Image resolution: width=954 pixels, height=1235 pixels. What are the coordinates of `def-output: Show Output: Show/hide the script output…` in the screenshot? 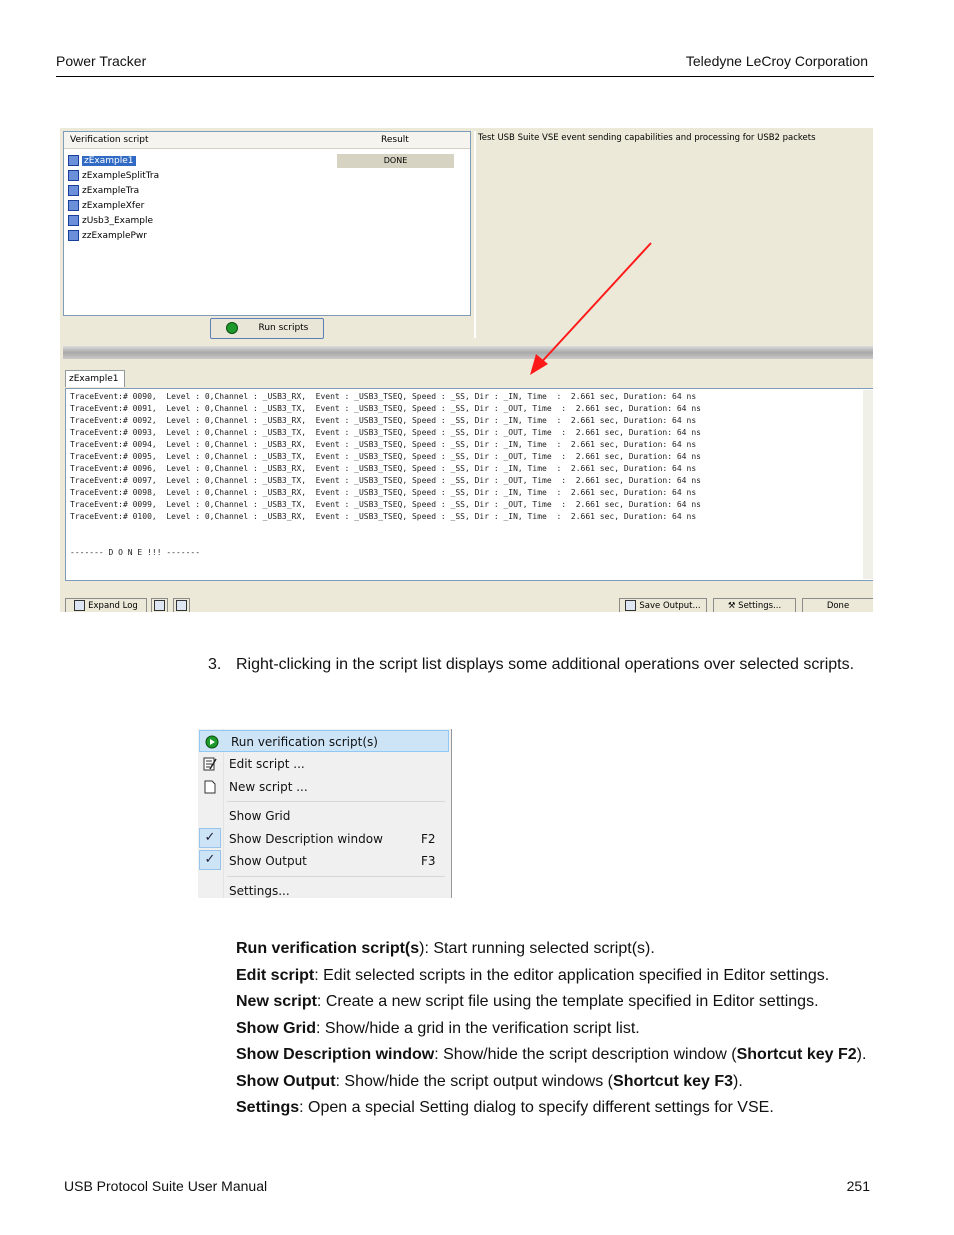 It's located at (556, 1082).